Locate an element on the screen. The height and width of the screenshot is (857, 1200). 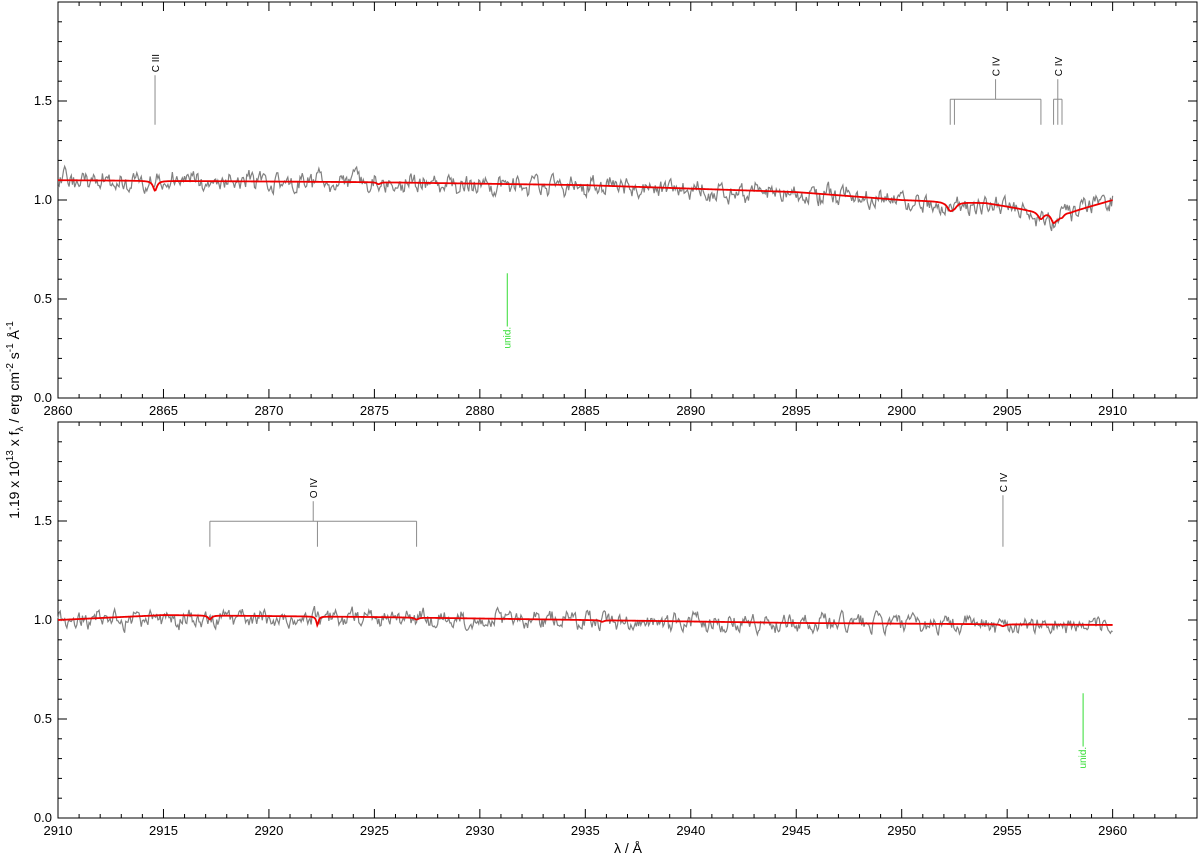
x-tick-label: 2945 is located at coordinates (796, 830).